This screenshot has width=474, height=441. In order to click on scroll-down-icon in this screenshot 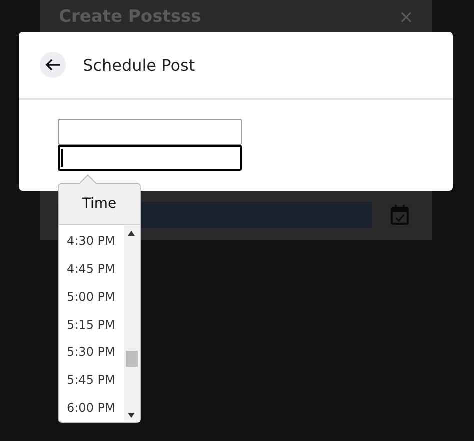, I will do `click(131, 415)`.